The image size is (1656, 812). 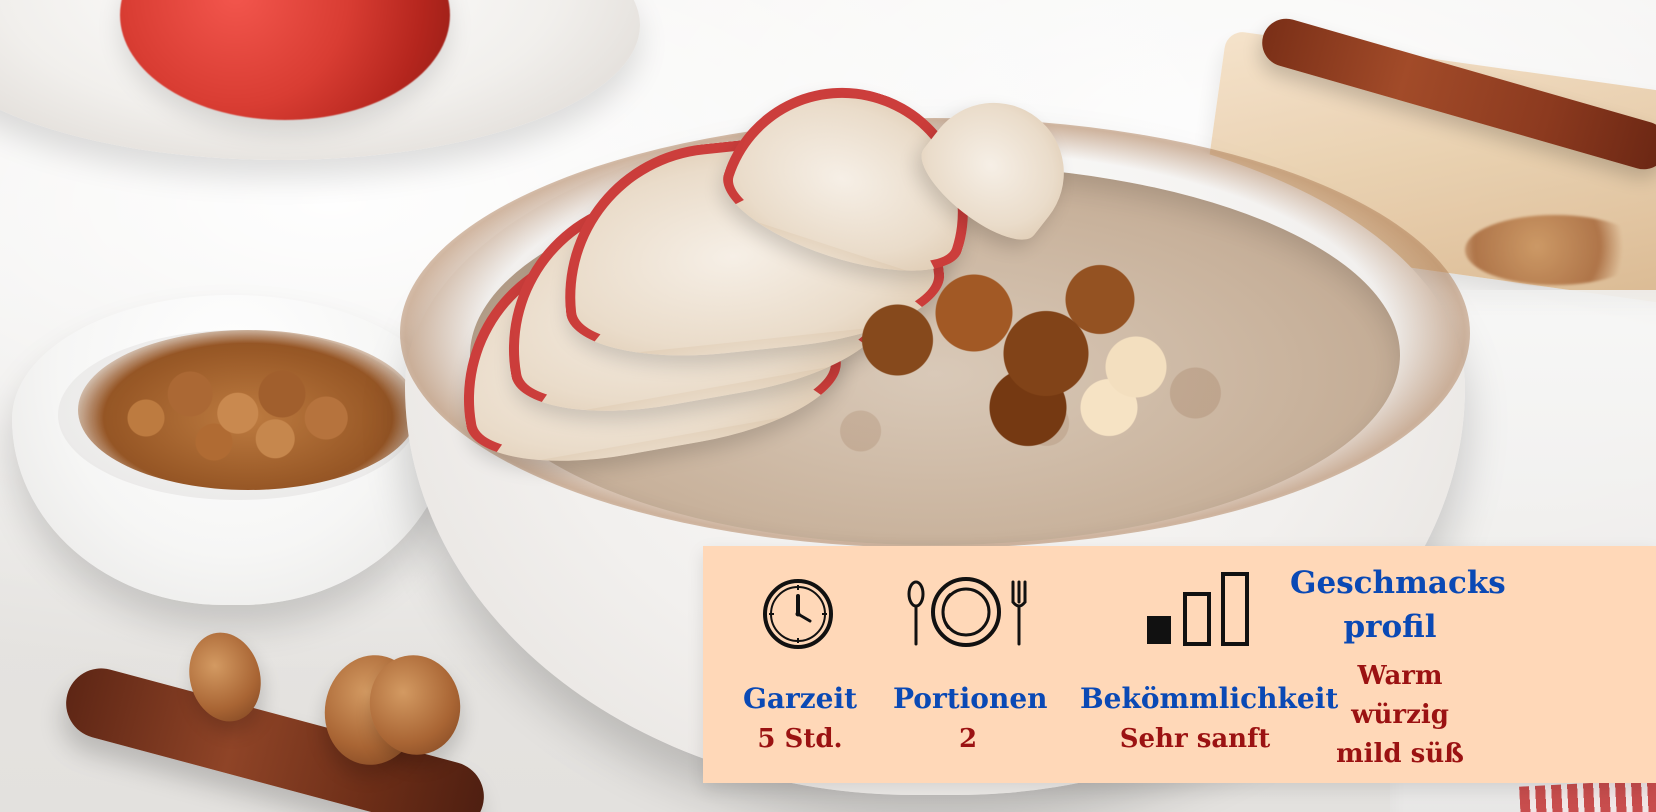 What do you see at coordinates (1198, 609) in the screenshot?
I see `digestibility-bars-icon` at bounding box center [1198, 609].